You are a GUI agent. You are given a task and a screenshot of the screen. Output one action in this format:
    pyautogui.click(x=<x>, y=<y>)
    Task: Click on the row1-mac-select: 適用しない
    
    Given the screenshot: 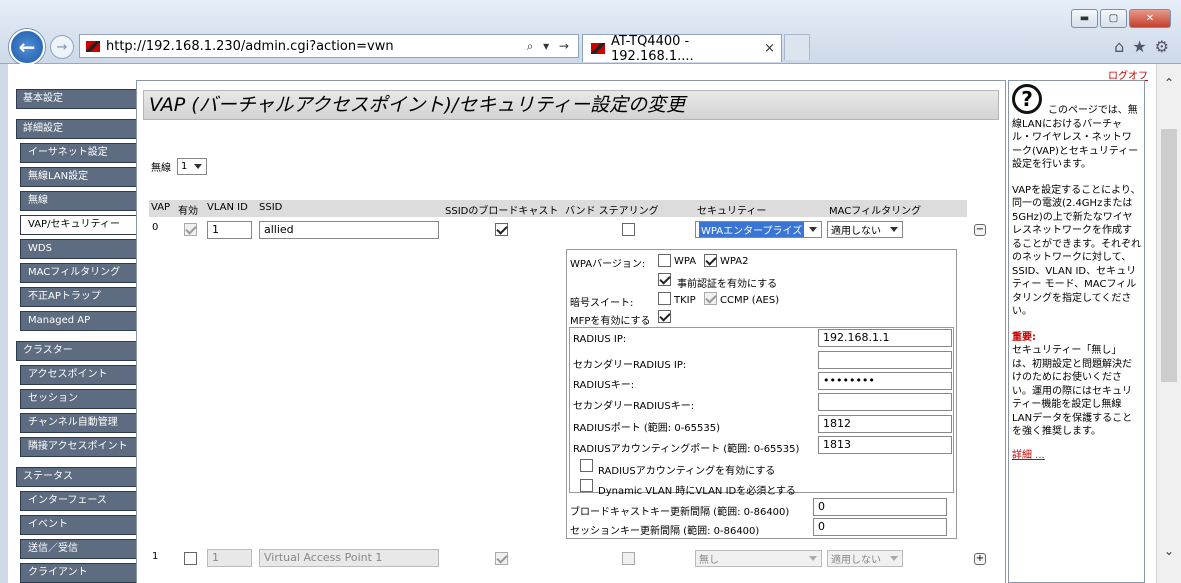 What is the action you would take?
    pyautogui.click(x=865, y=558)
    